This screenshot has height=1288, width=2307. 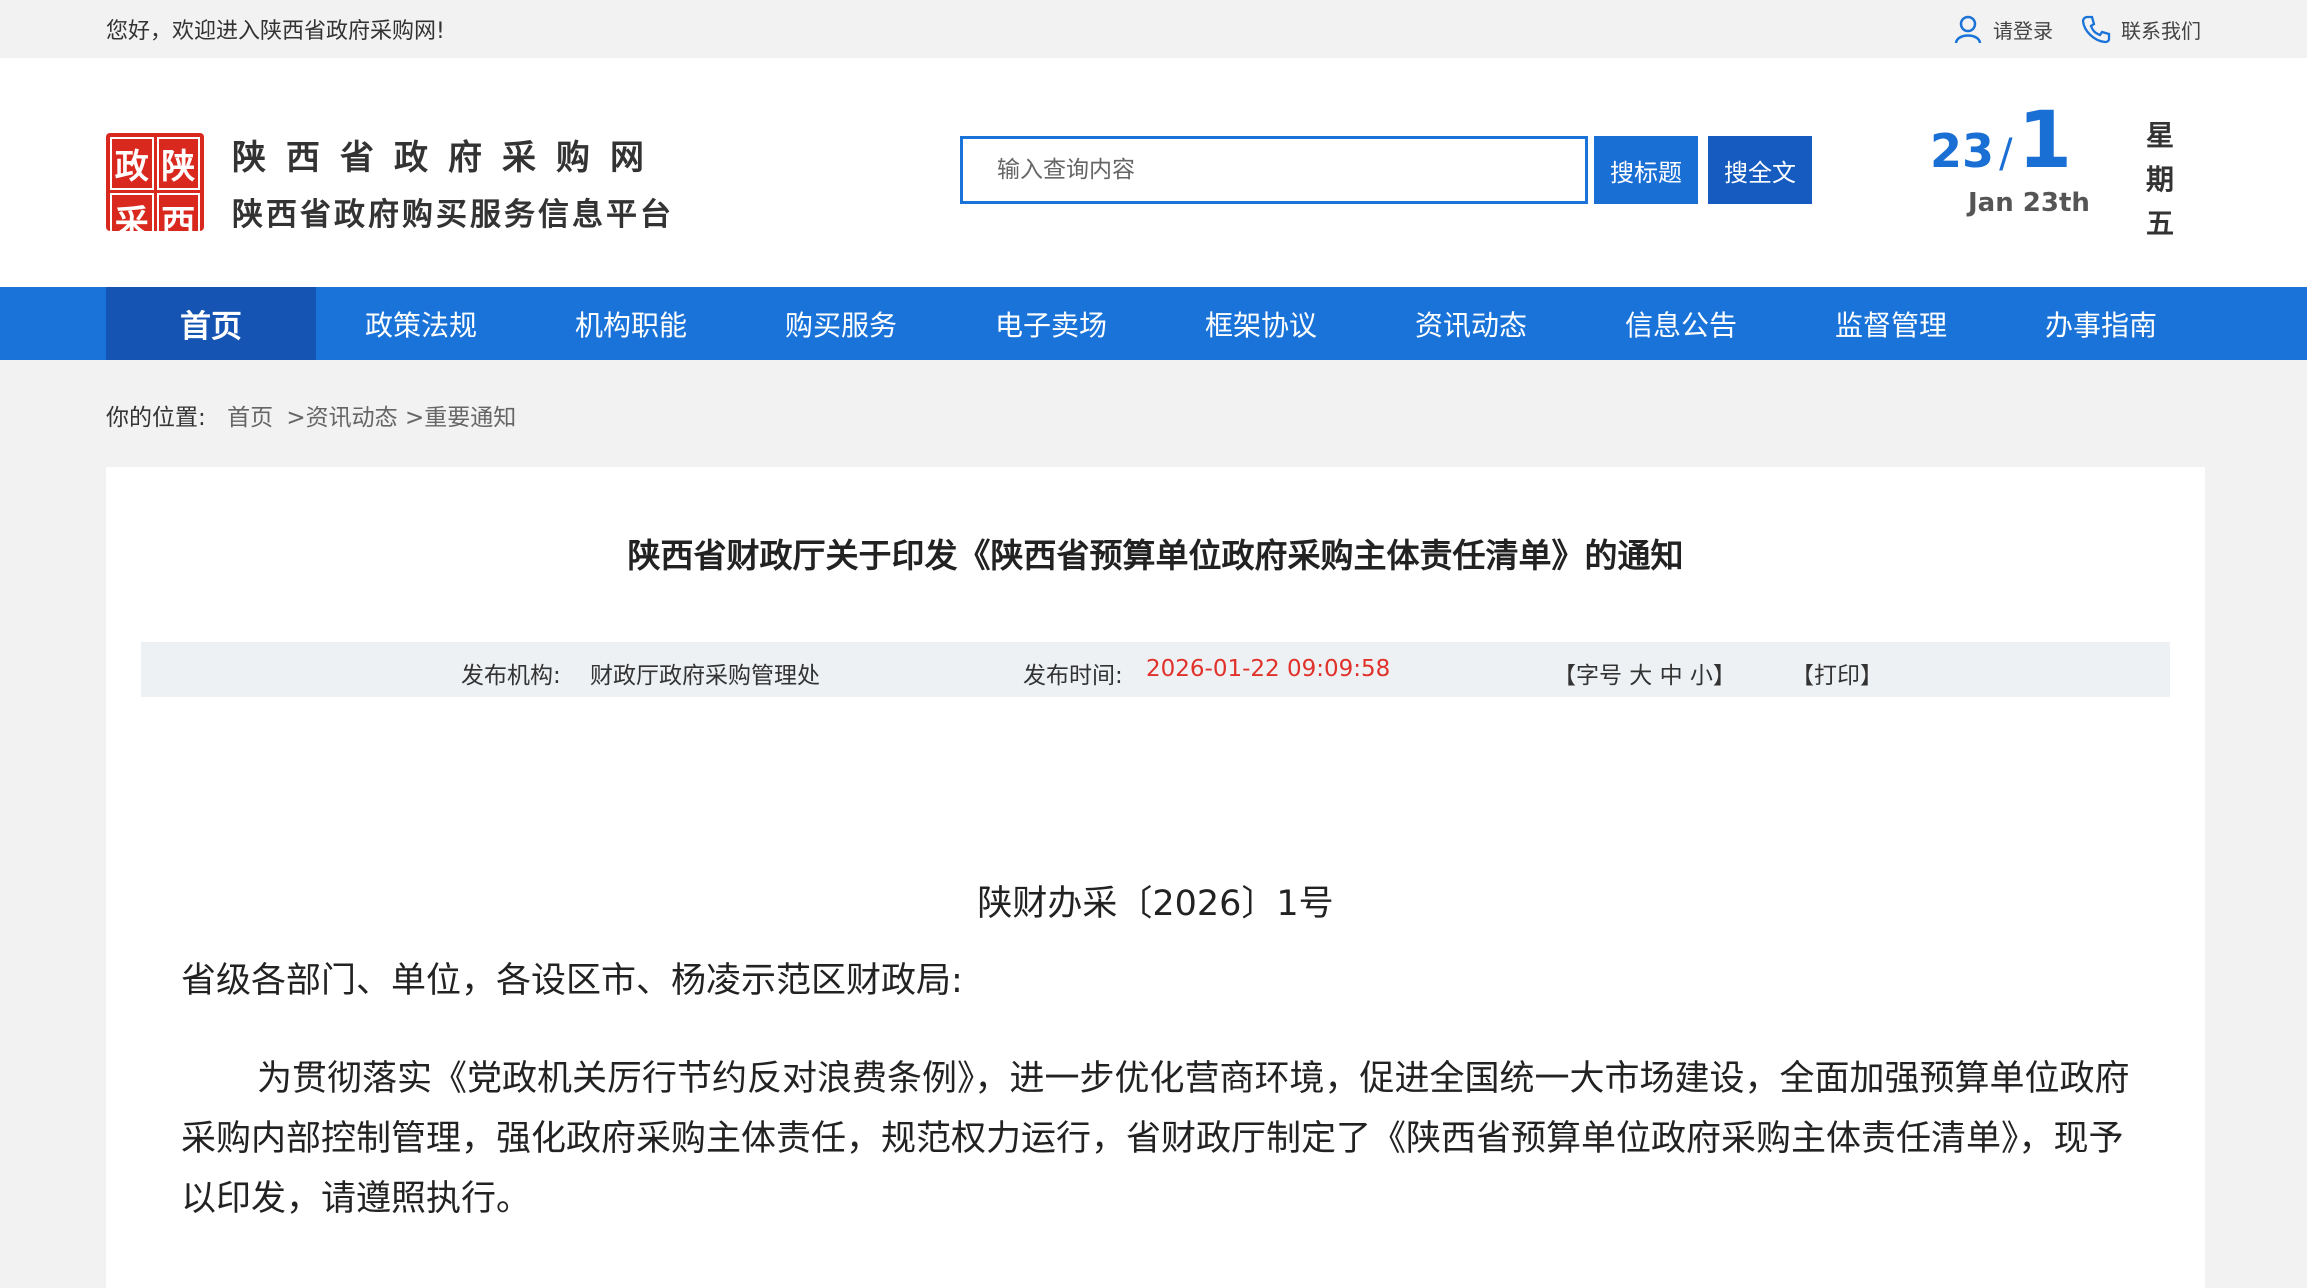 I want to click on search-input, so click(x=1274, y=170).